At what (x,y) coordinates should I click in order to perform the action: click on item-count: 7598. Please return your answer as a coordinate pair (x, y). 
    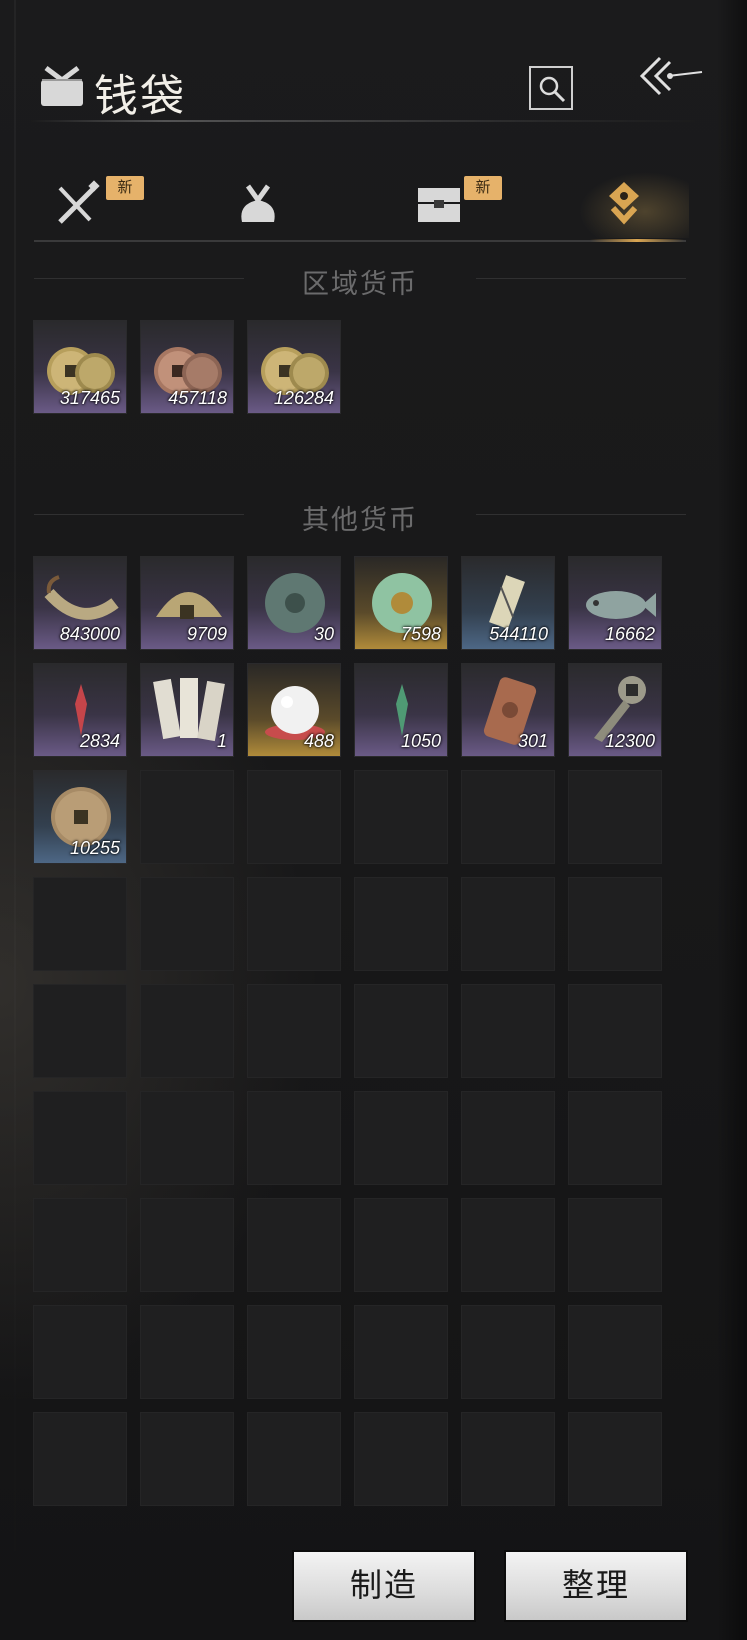
    Looking at the image, I should click on (420, 634).